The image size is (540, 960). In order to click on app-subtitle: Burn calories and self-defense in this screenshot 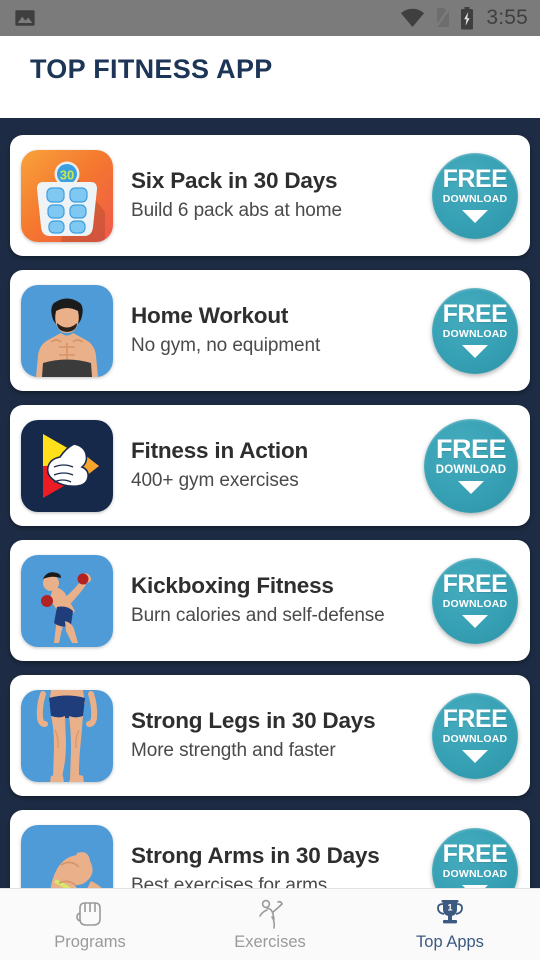, I will do `click(258, 616)`.